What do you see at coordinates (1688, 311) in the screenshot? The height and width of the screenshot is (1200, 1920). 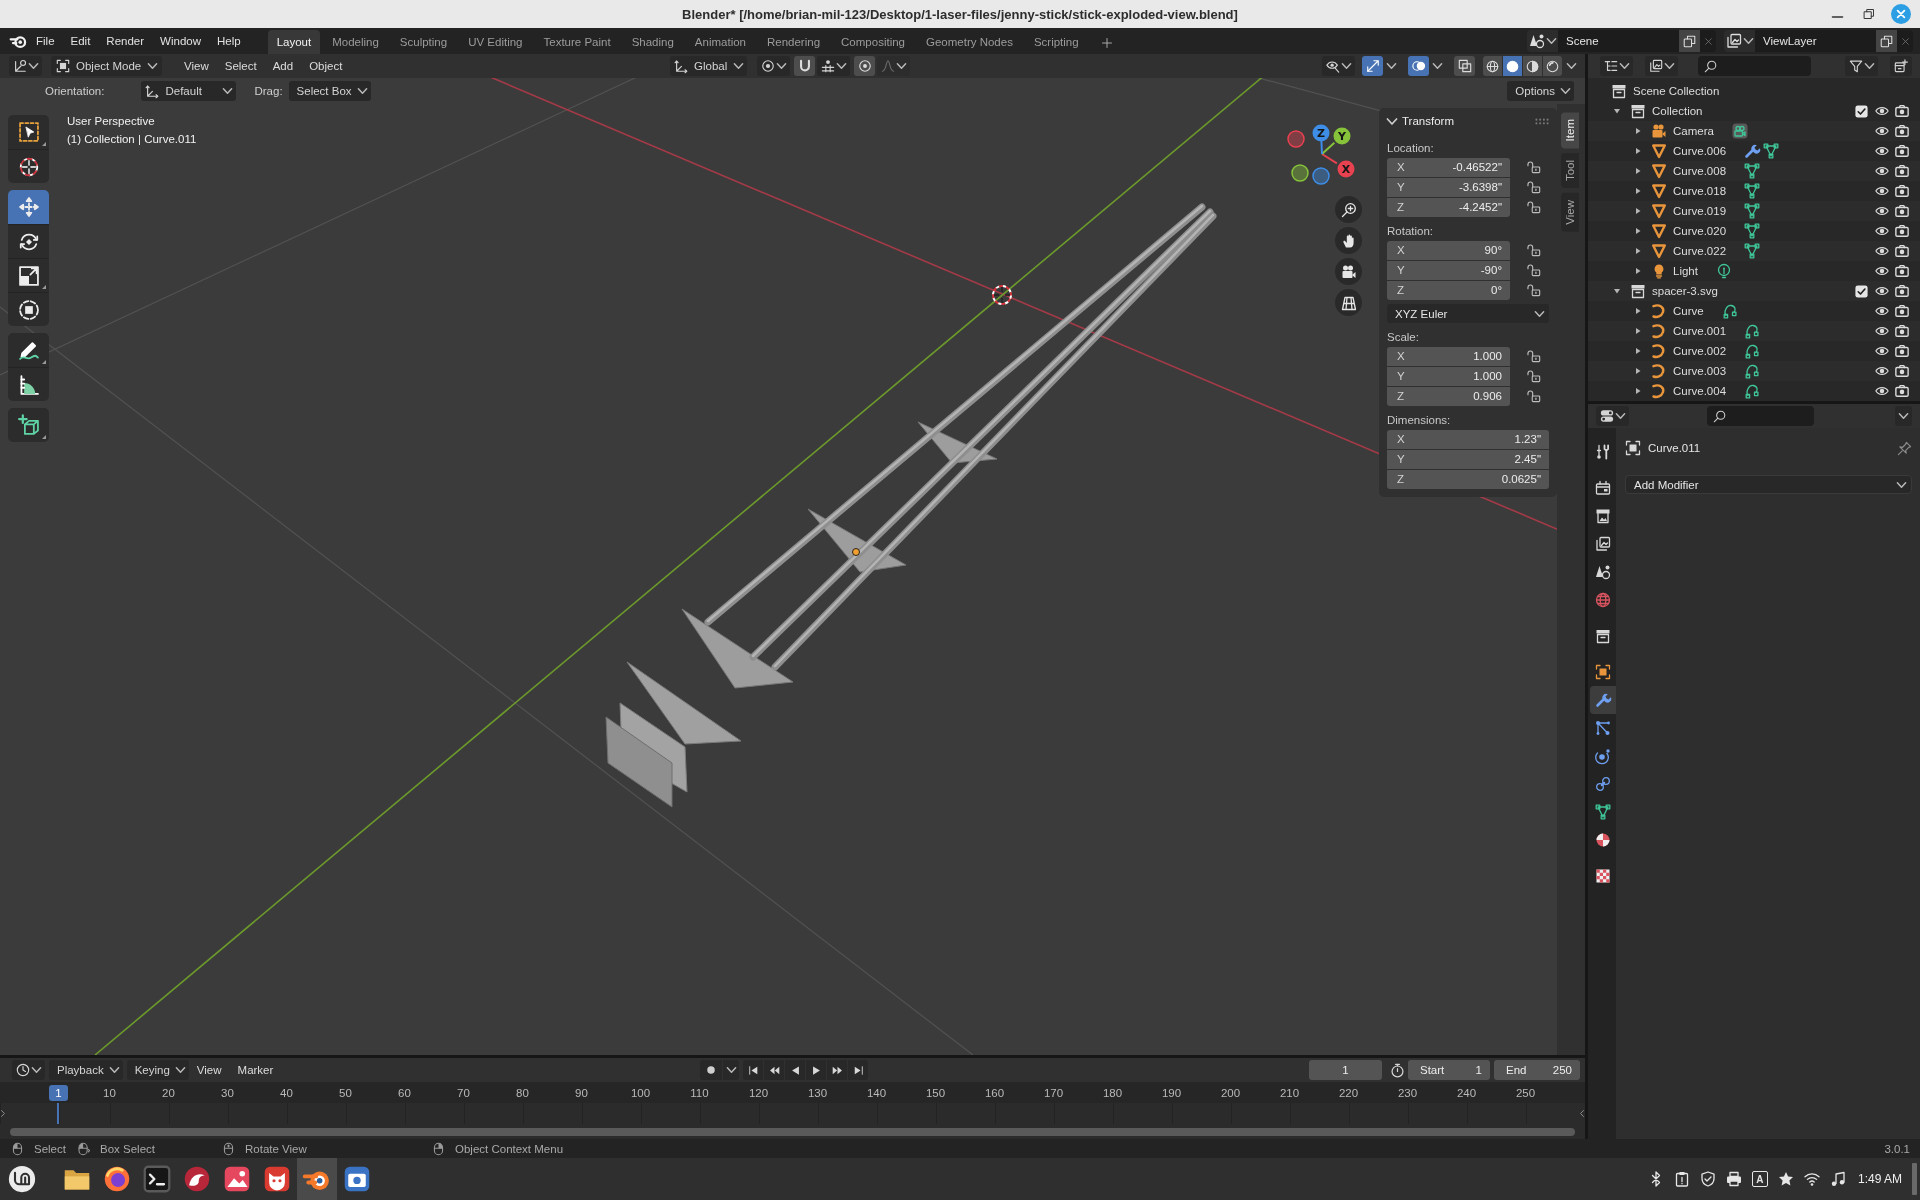 I see `item-name: Curve` at bounding box center [1688, 311].